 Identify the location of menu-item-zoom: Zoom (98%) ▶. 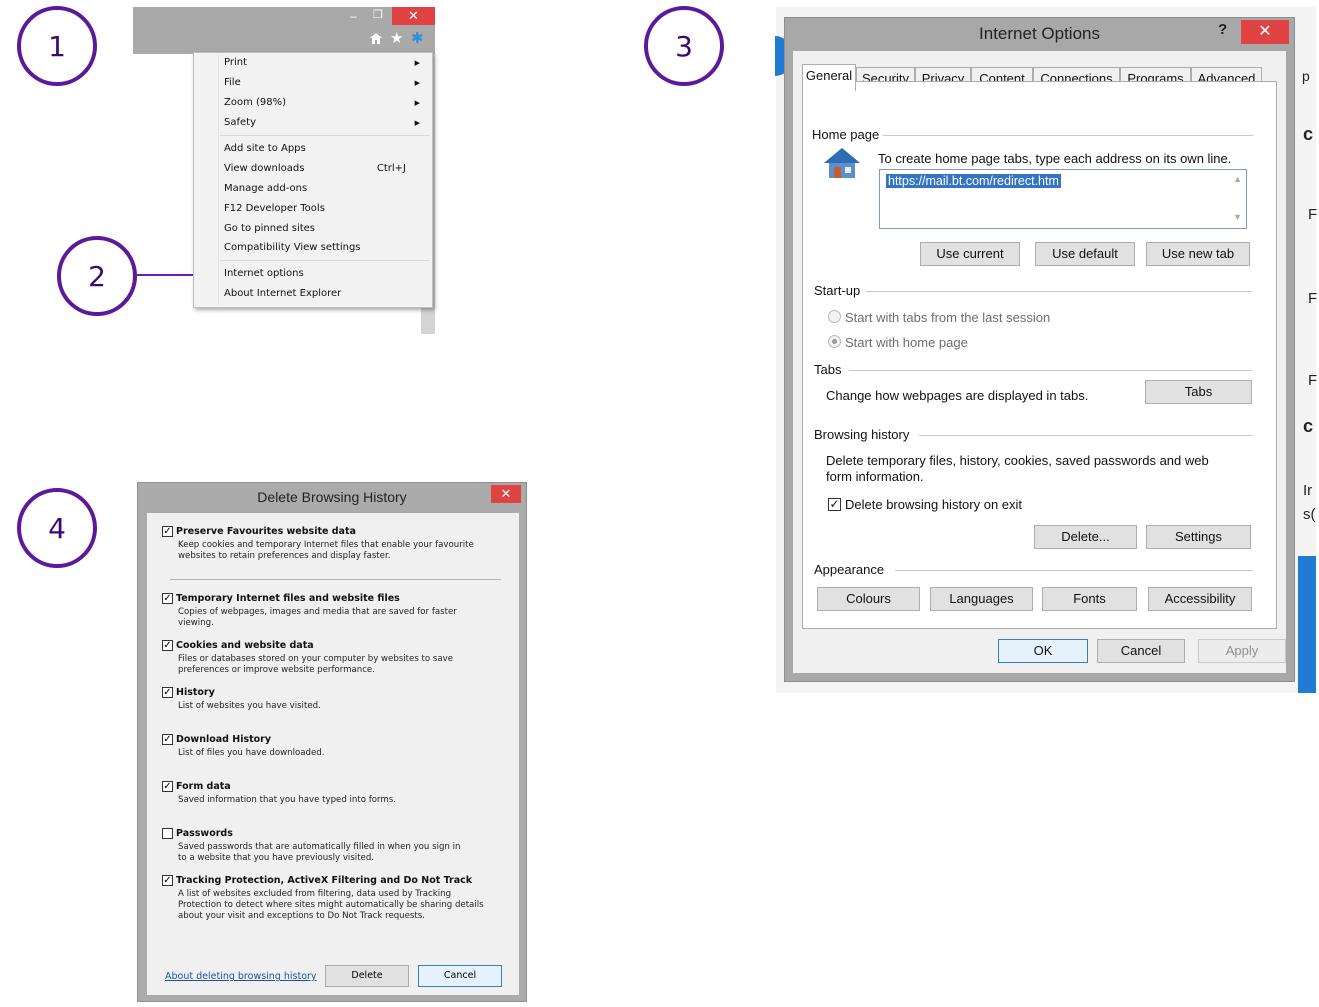
(322, 103).